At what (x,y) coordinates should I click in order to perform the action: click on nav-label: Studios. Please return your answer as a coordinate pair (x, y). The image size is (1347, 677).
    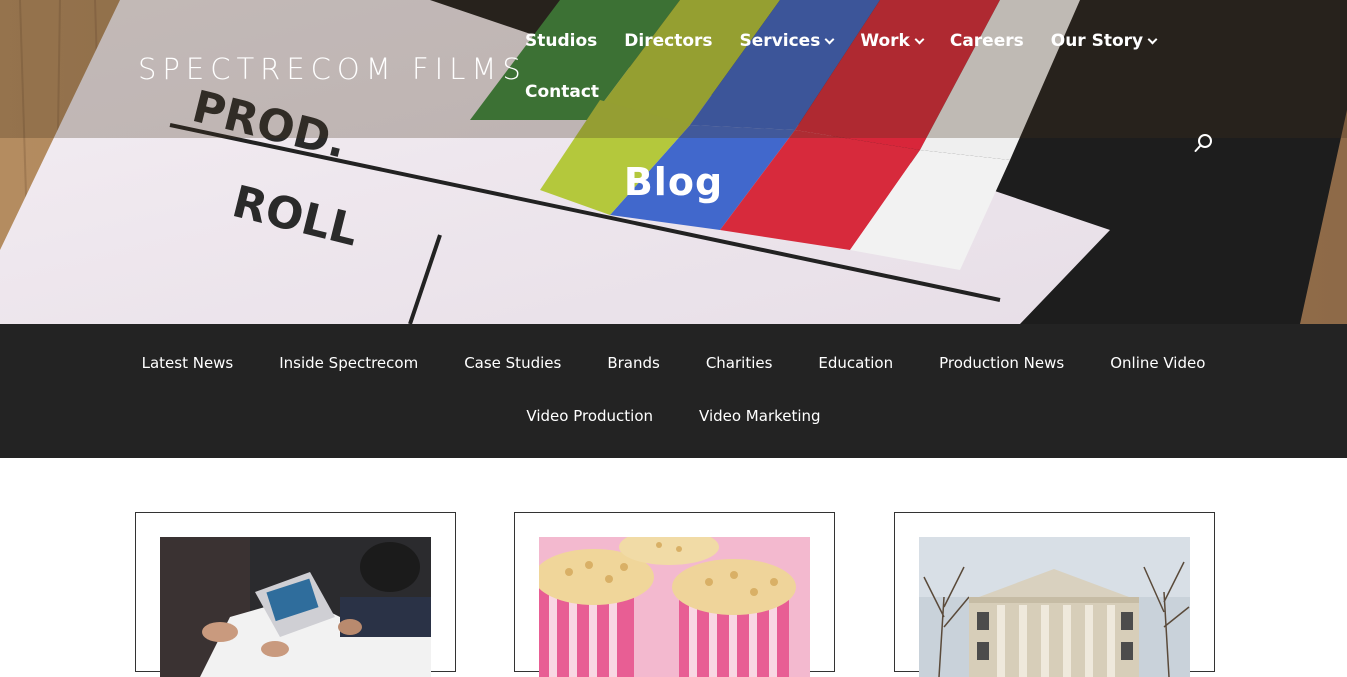
    Looking at the image, I should click on (561, 41).